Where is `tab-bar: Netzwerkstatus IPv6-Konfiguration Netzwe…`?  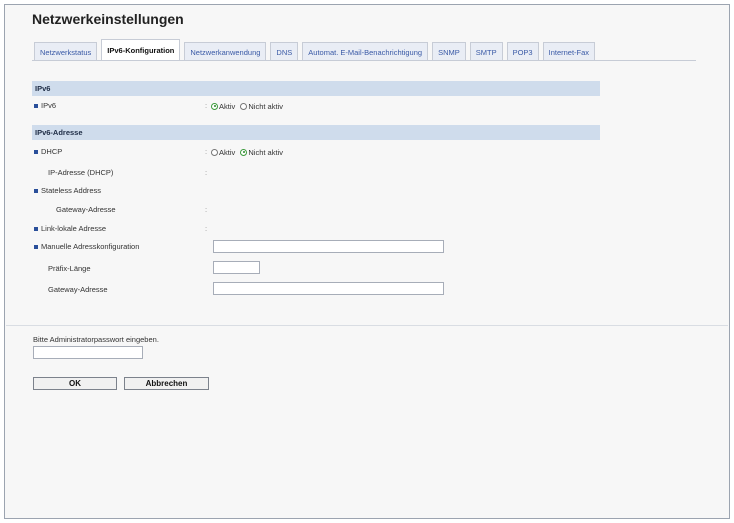
tab-bar: Netzwerkstatus IPv6-Konfiguration Netzwe… is located at coordinates (316, 50).